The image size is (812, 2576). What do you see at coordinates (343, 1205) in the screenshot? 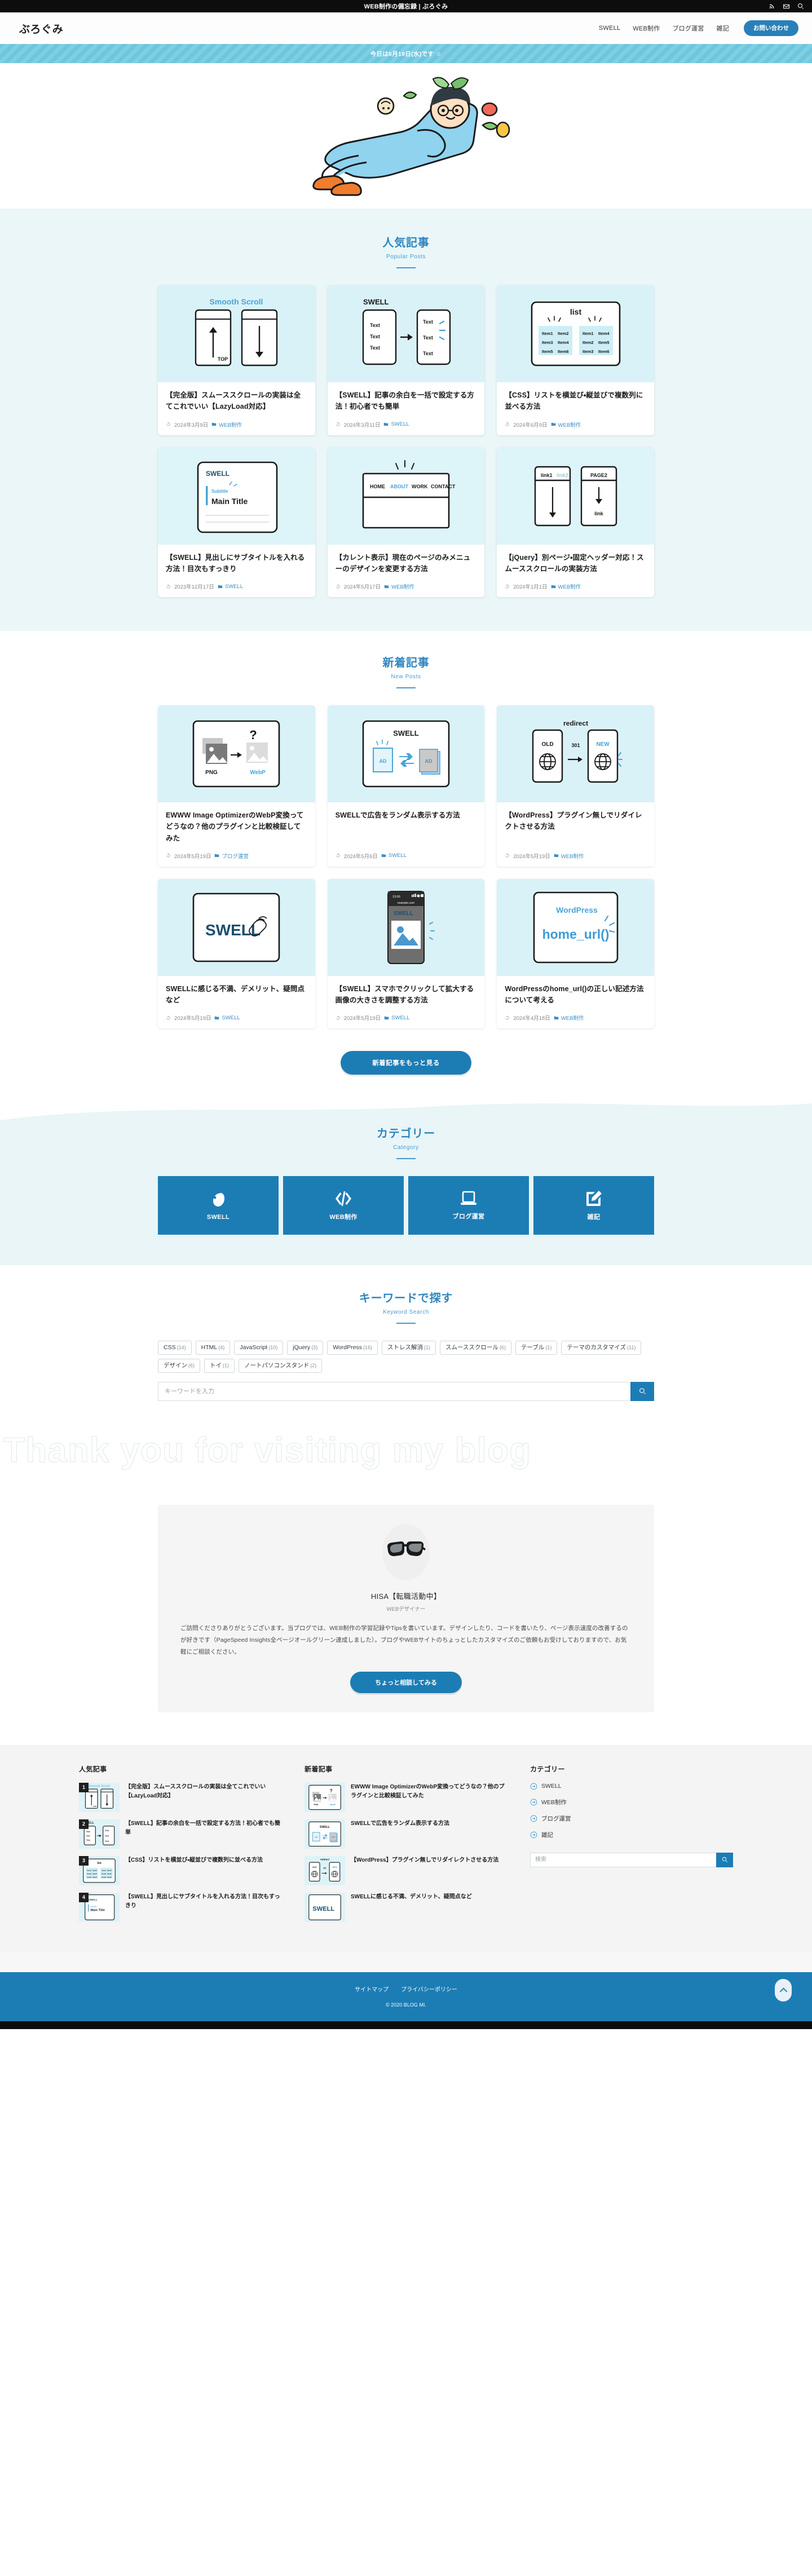
I see `category-tile-web: WEB制作` at bounding box center [343, 1205].